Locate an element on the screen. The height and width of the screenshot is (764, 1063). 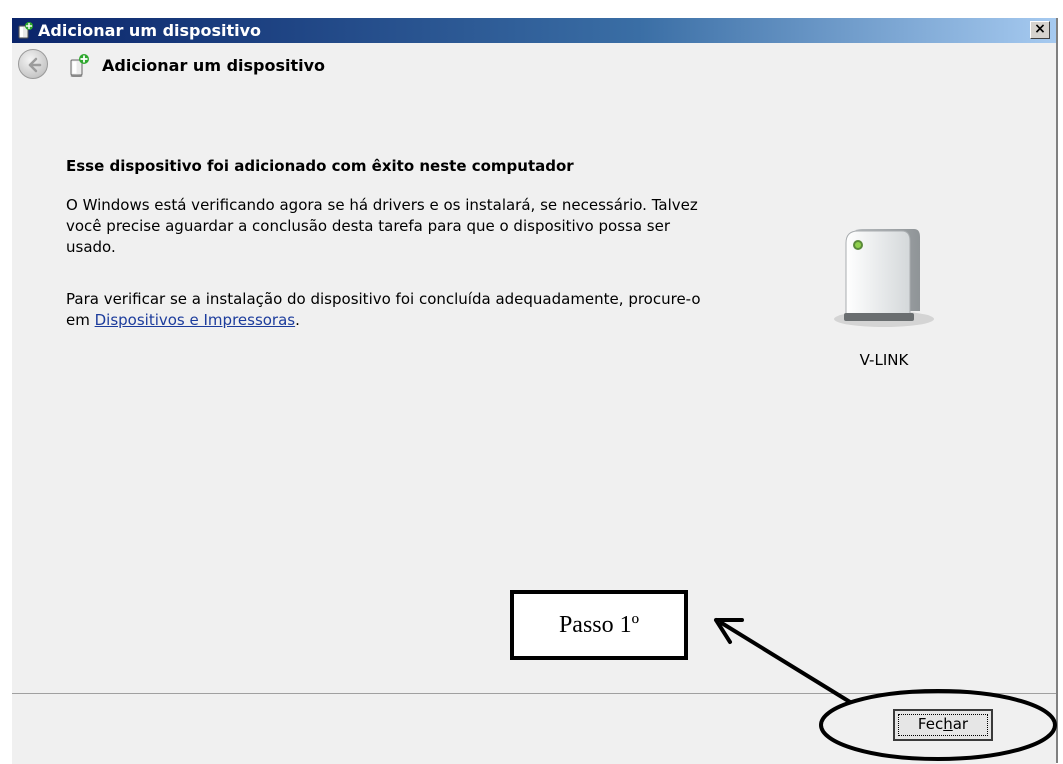
close-button: Fechar is located at coordinates (943, 725).